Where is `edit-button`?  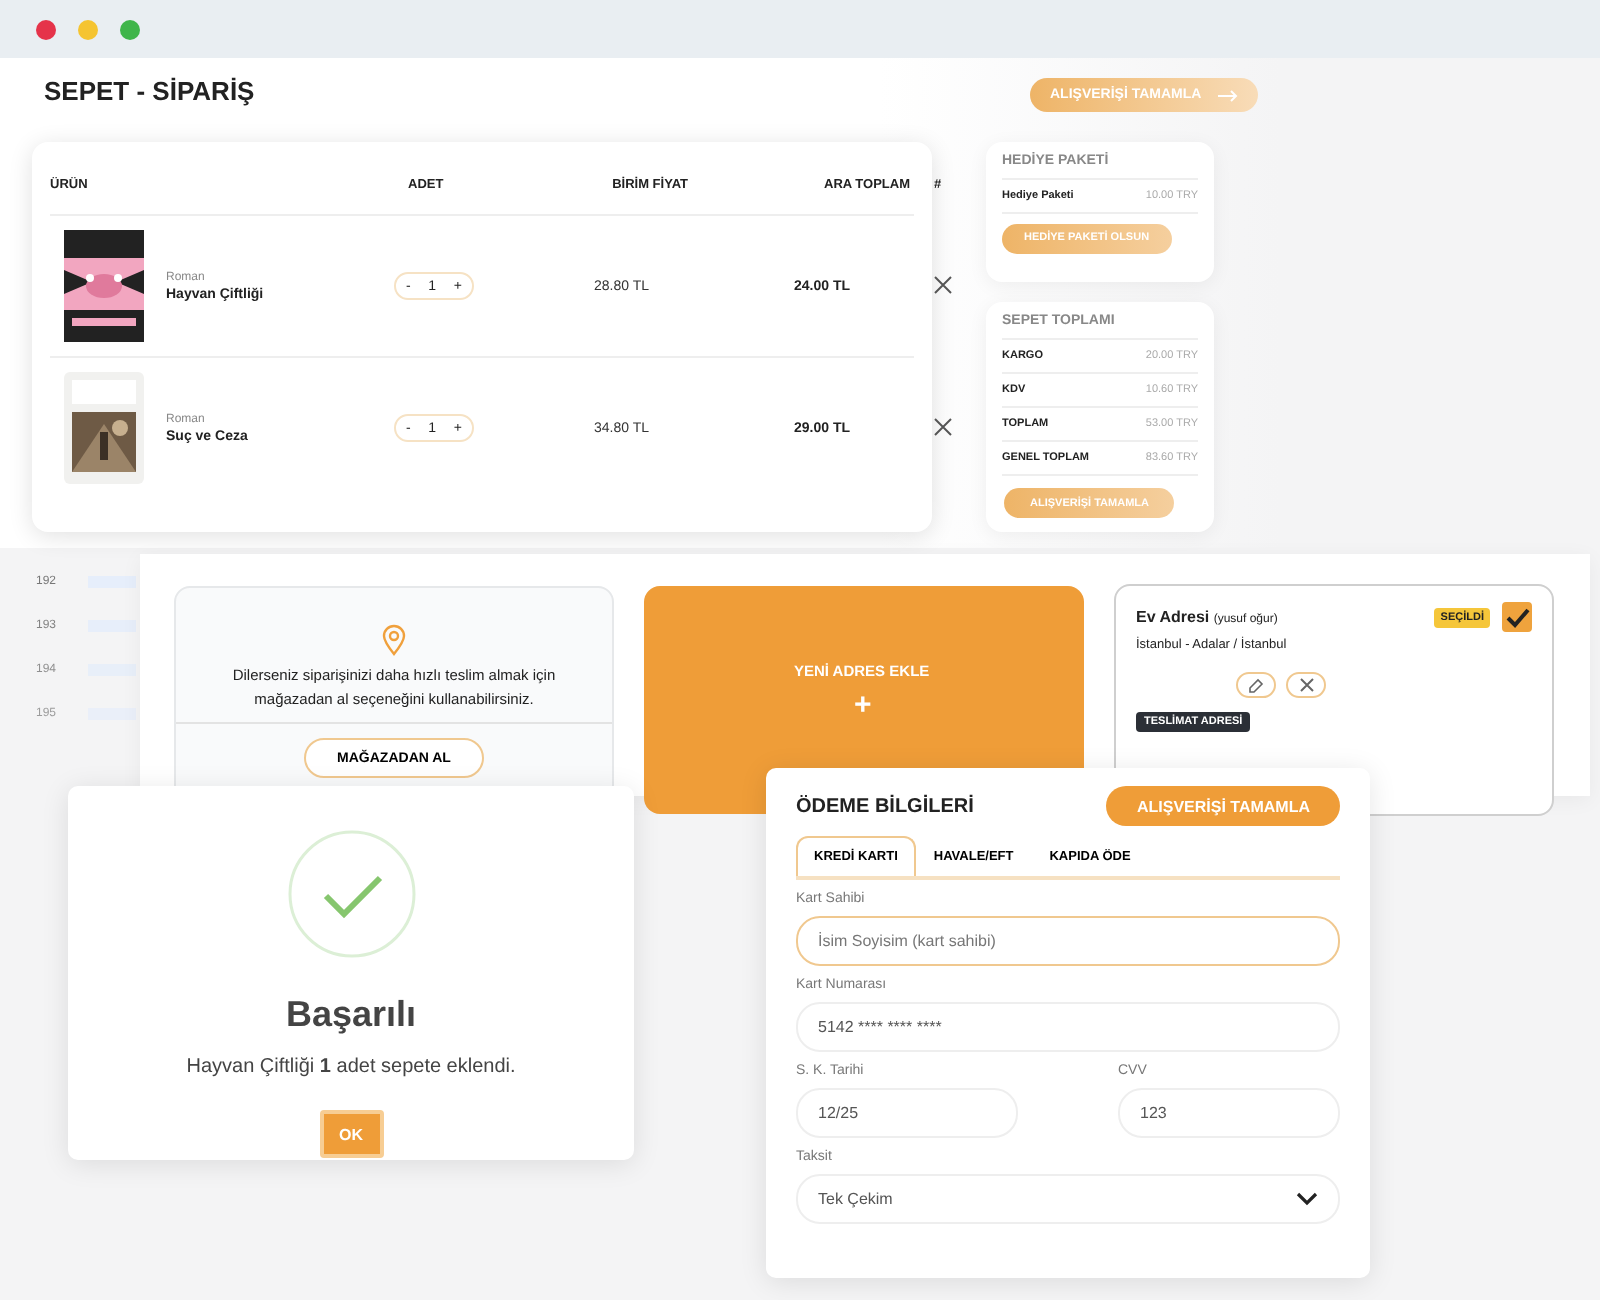
edit-button is located at coordinates (1256, 685).